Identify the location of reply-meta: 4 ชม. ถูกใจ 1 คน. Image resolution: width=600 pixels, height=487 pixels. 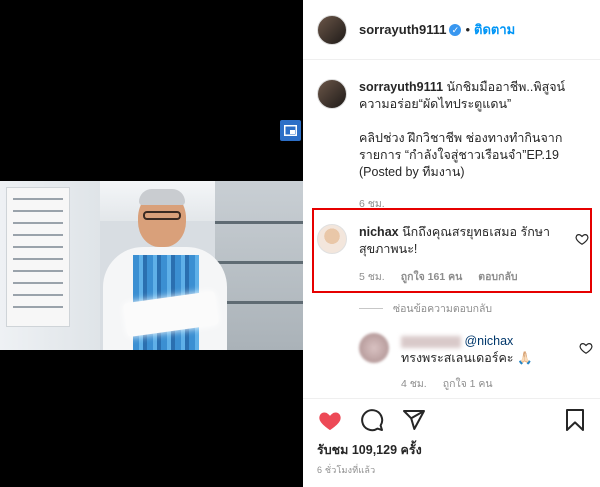
(495, 383).